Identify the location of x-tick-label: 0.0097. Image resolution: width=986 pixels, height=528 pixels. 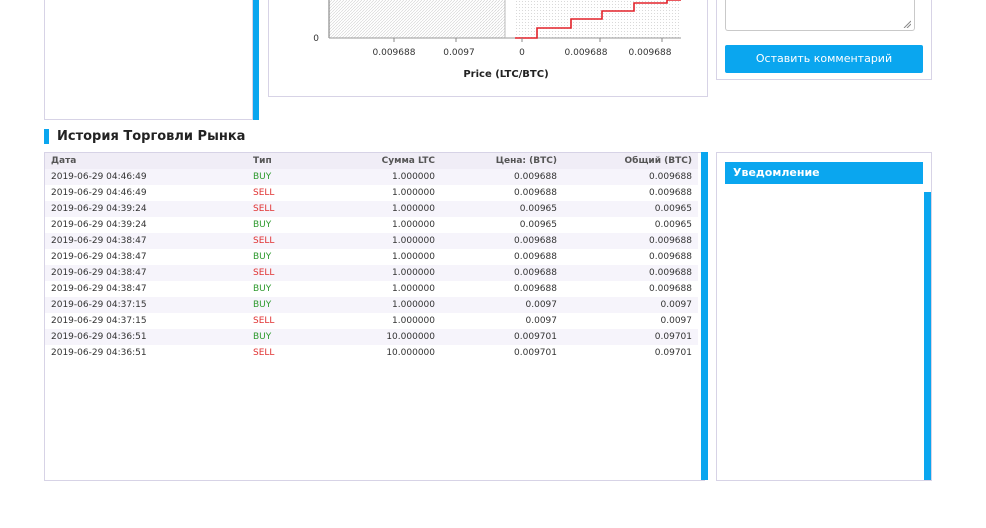
(459, 53).